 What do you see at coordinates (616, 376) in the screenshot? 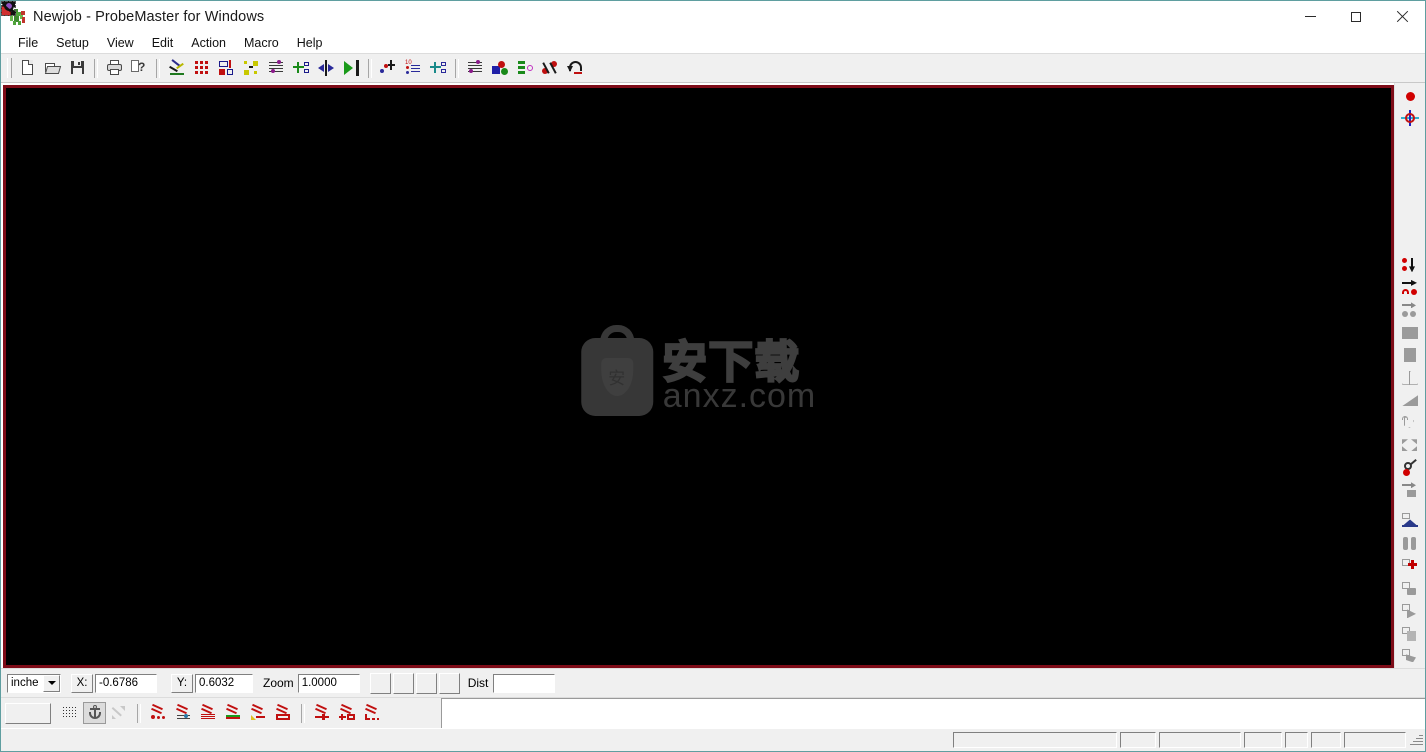
I see `anxz-bag-logo: 安` at bounding box center [616, 376].